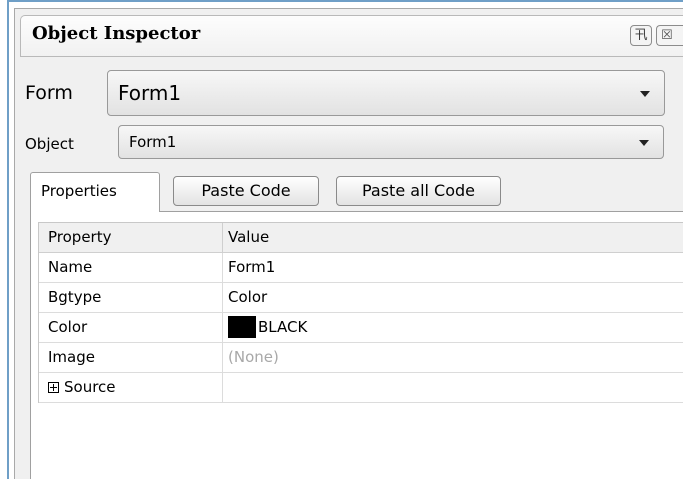 The height and width of the screenshot is (479, 683). Describe the element at coordinates (153, 142) in the screenshot. I see `object-select-value: Form1` at that location.